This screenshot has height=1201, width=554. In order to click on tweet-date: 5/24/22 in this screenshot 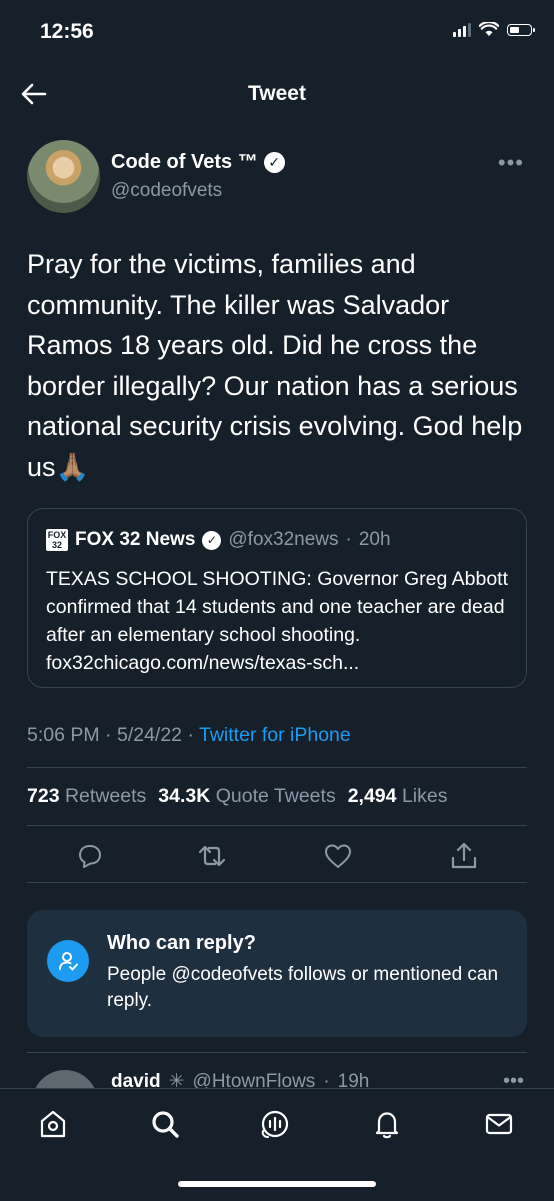, I will do `click(149, 735)`.